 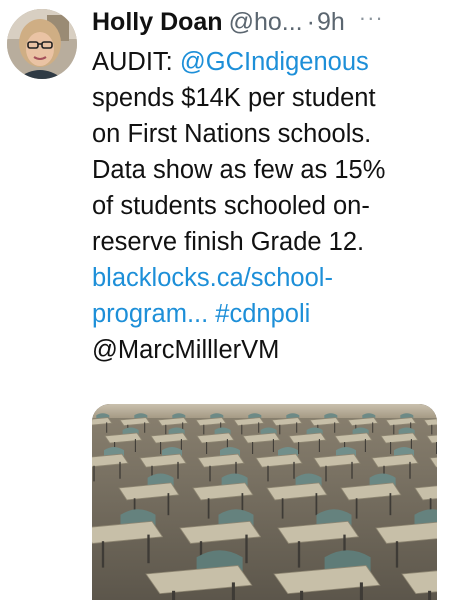 What do you see at coordinates (371, 20) in the screenshot?
I see `more-options-icon: ···` at bounding box center [371, 20].